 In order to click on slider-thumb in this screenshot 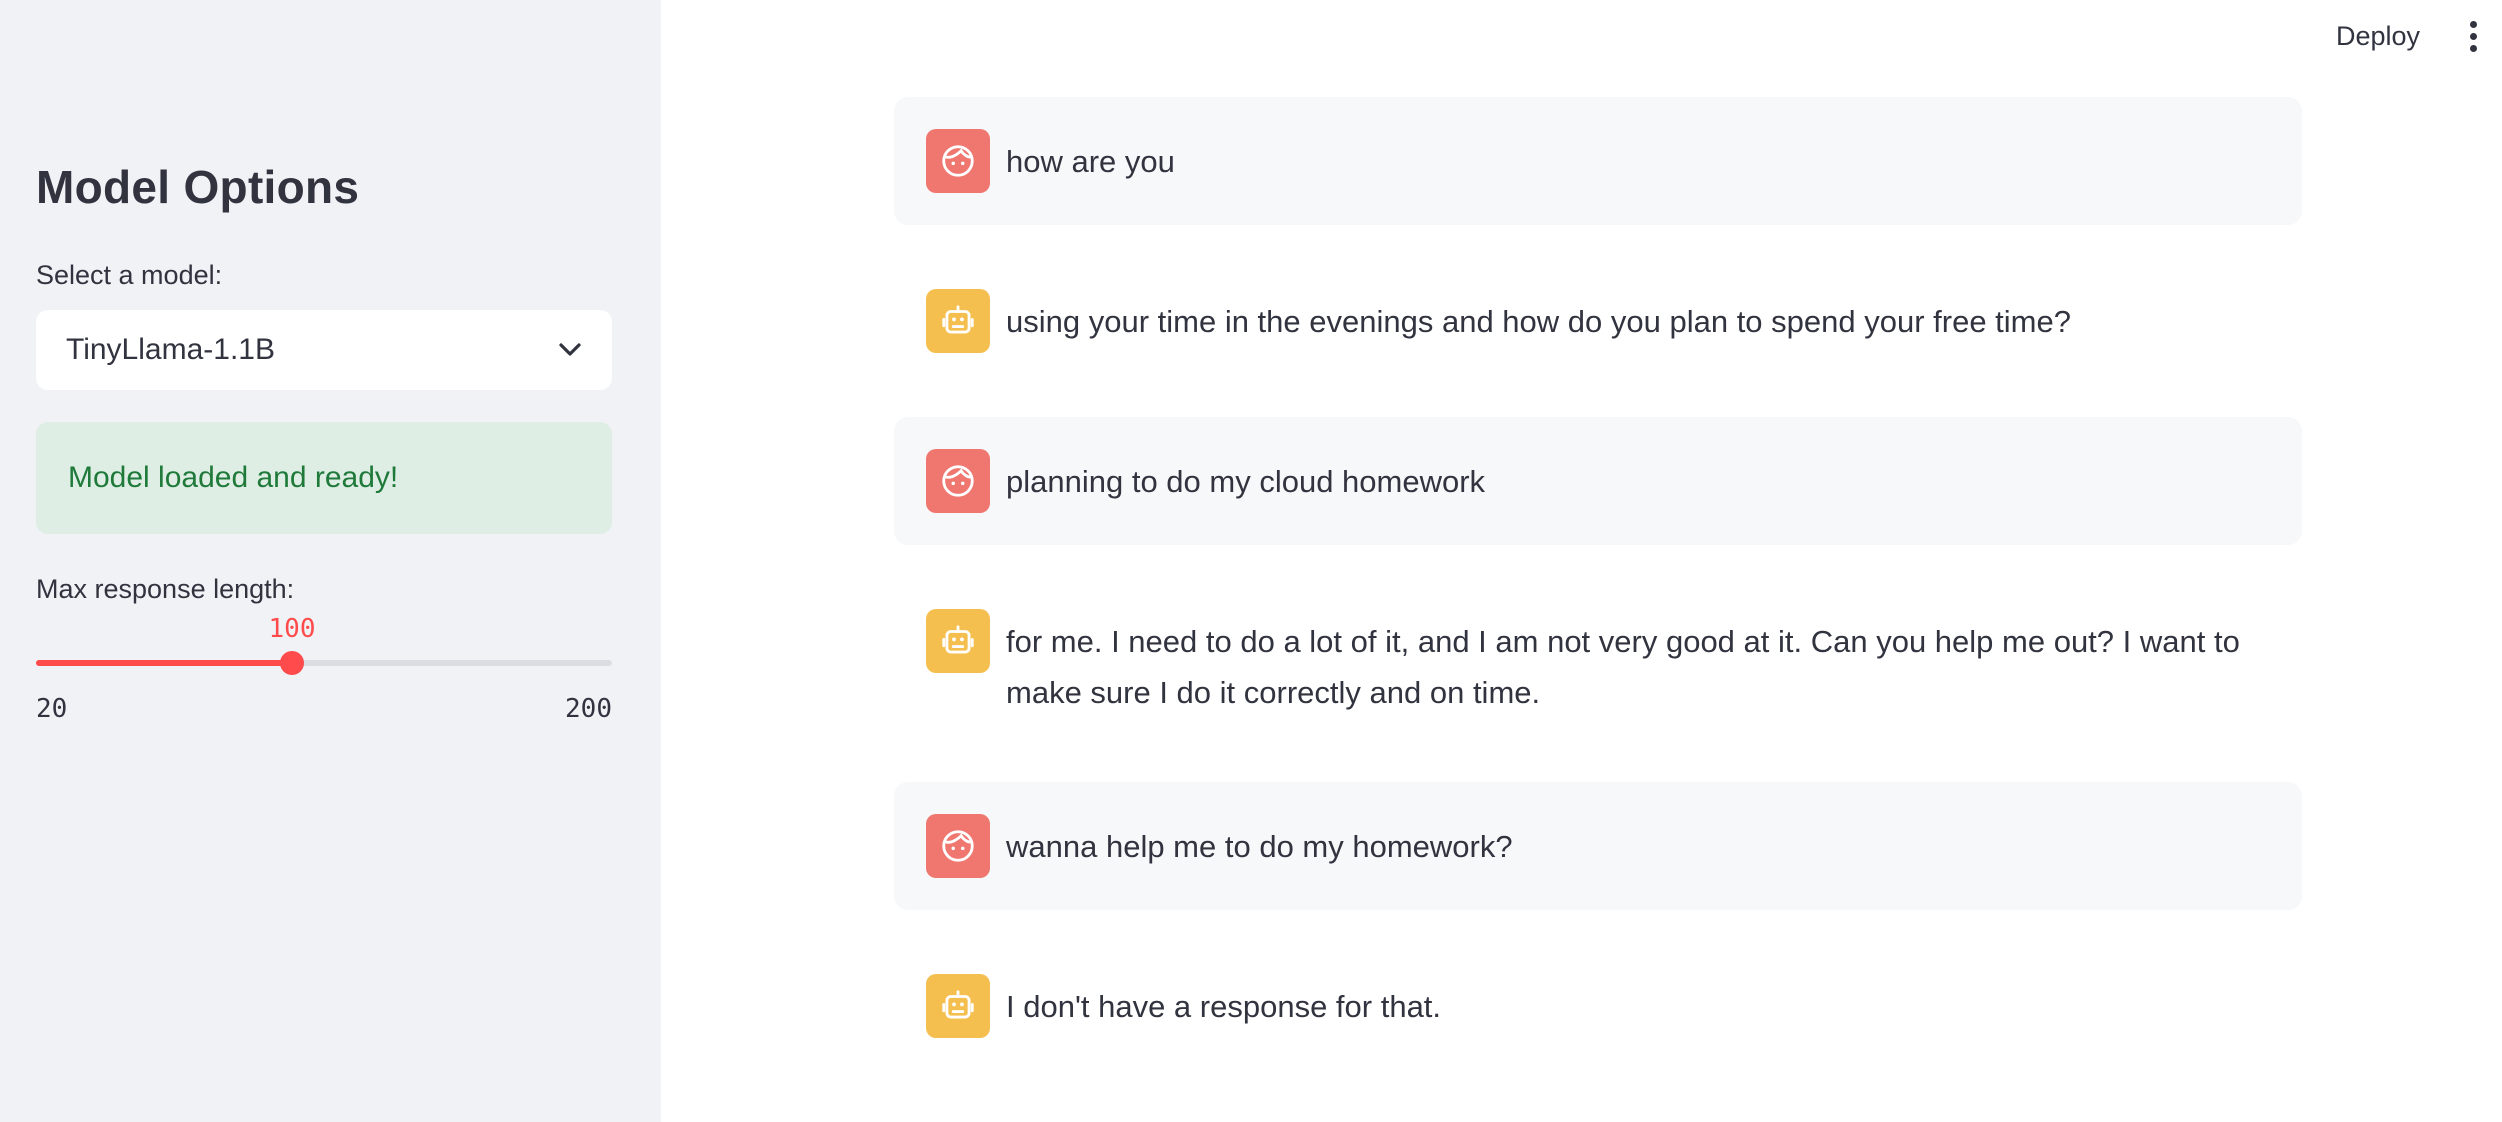, I will do `click(292, 663)`.